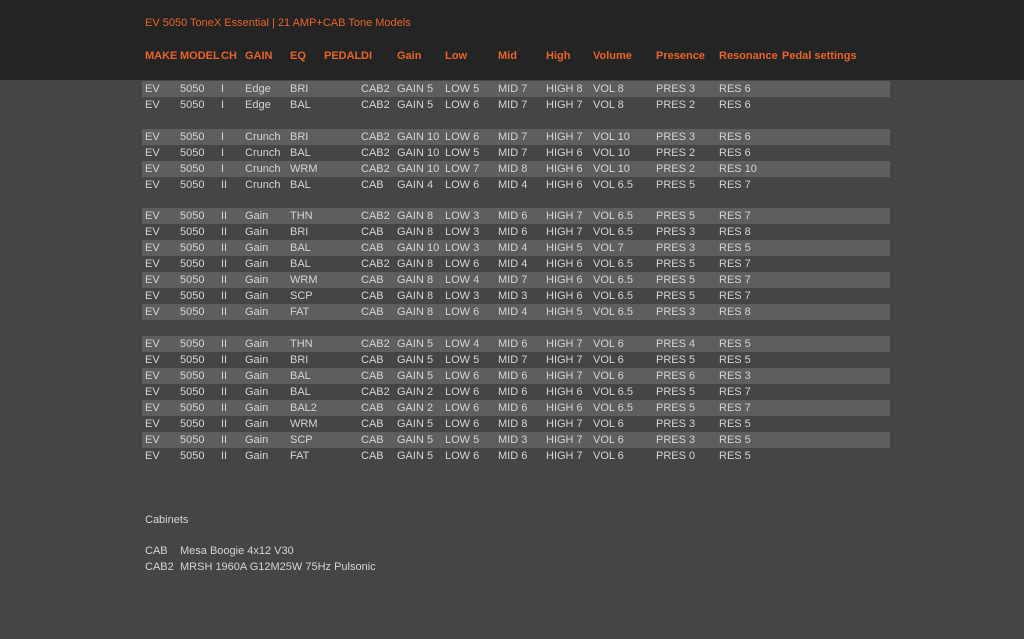 Image resolution: width=1024 pixels, height=639 pixels. I want to click on cell-eq: WRM, so click(304, 280).